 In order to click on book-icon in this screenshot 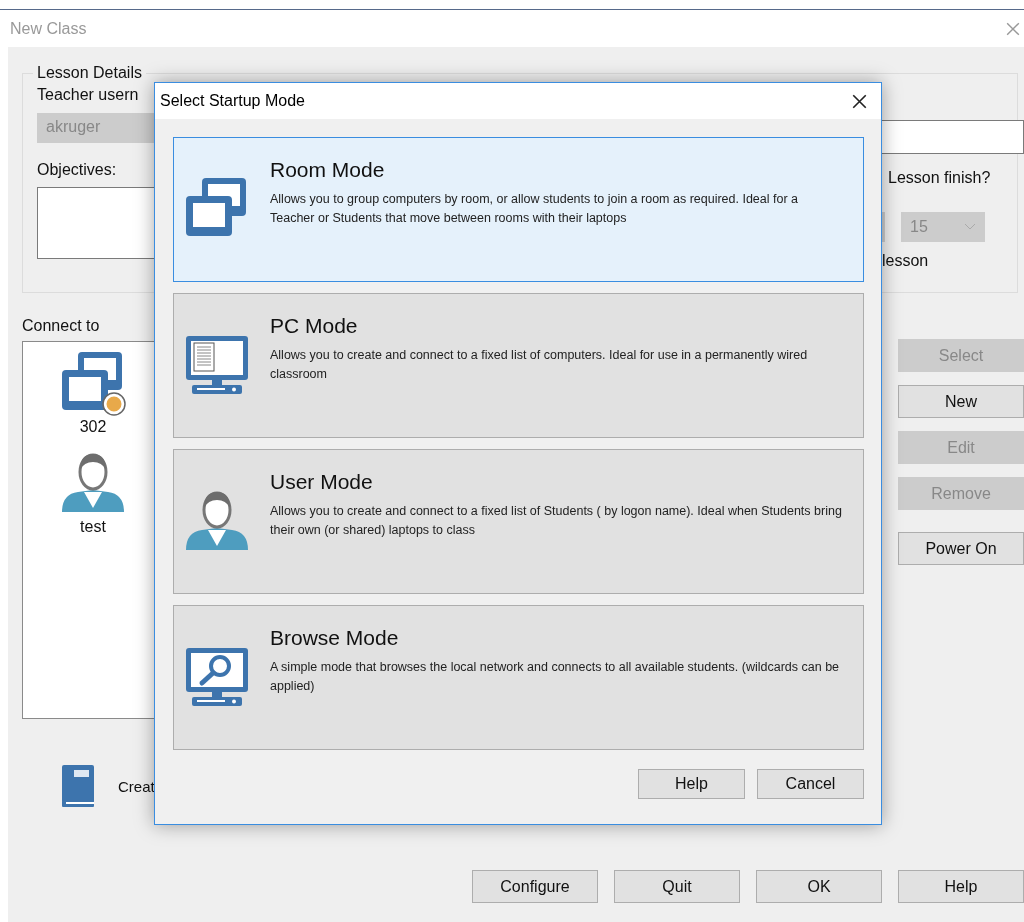, I will do `click(78, 786)`.